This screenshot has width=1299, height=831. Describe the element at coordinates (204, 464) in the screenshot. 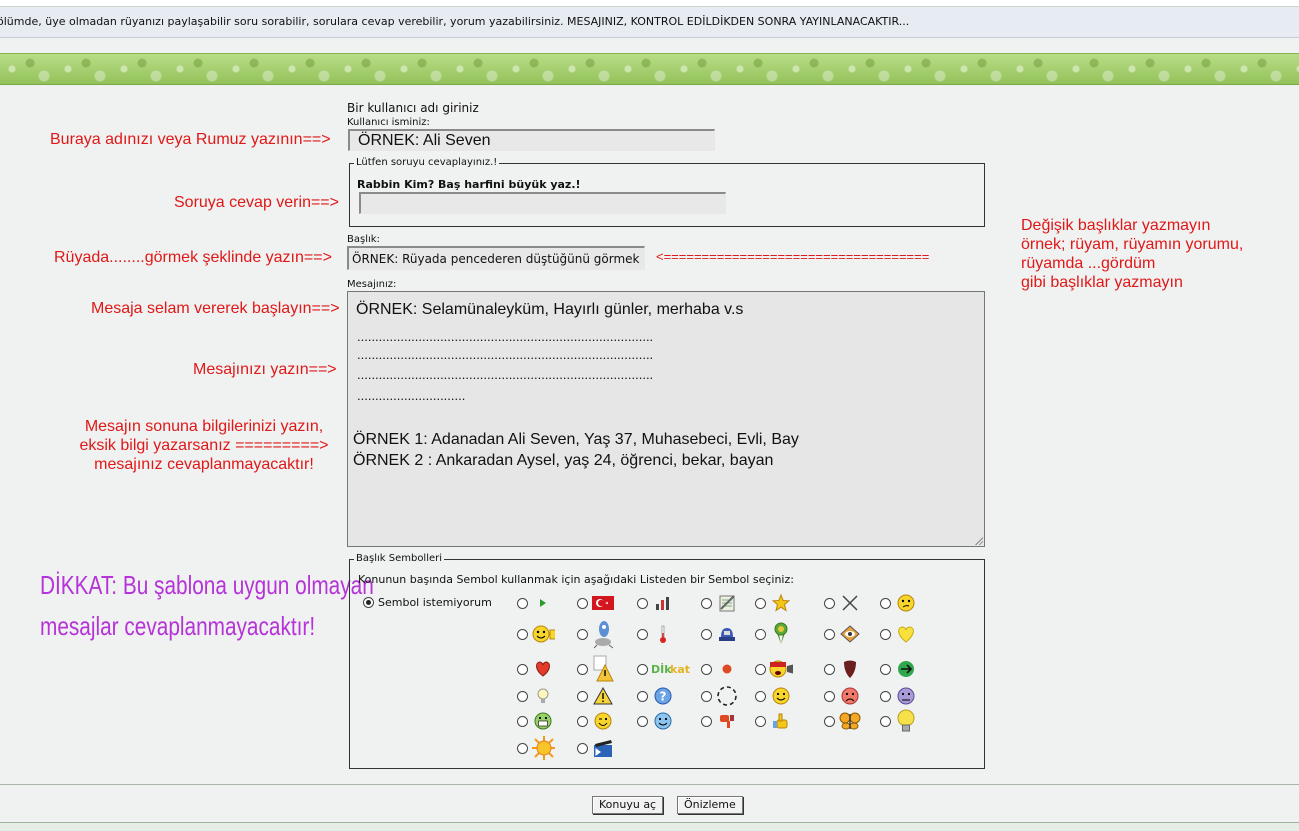

I see `info-hint-line-3: mesajınız cevaplanmayacaktır!` at that location.